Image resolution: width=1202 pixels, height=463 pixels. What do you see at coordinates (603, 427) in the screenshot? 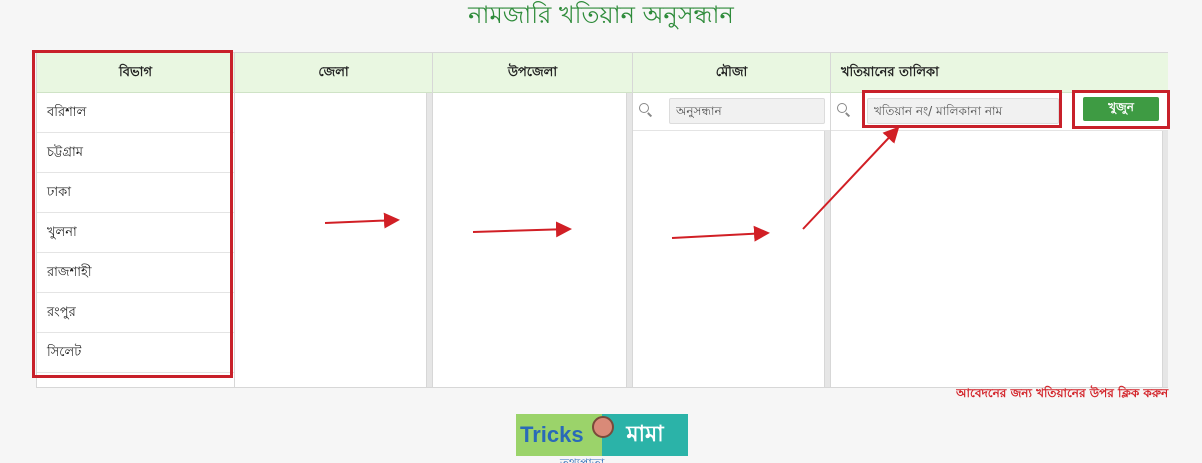
I see `lightbulb-icon` at bounding box center [603, 427].